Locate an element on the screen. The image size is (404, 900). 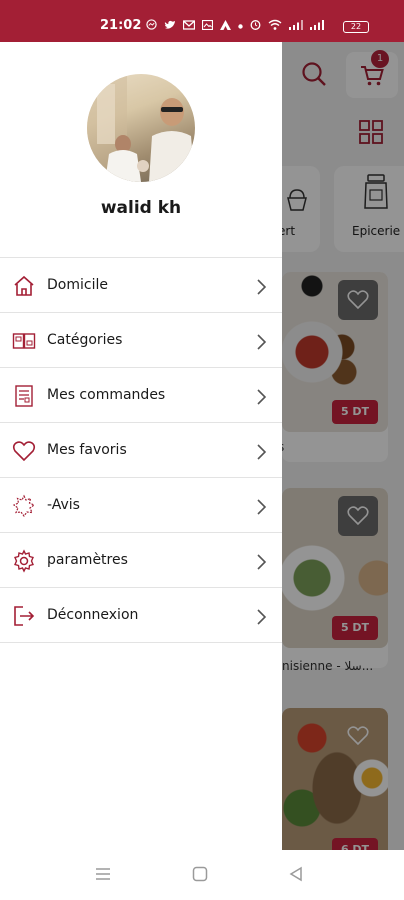
menu-item-label: paramètres is located at coordinates (87, 560).